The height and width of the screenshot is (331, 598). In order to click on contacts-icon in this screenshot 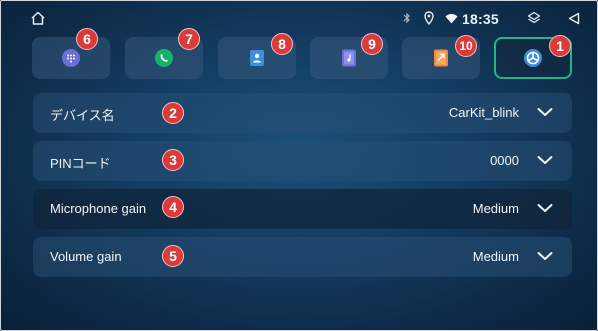, I will do `click(257, 58)`.